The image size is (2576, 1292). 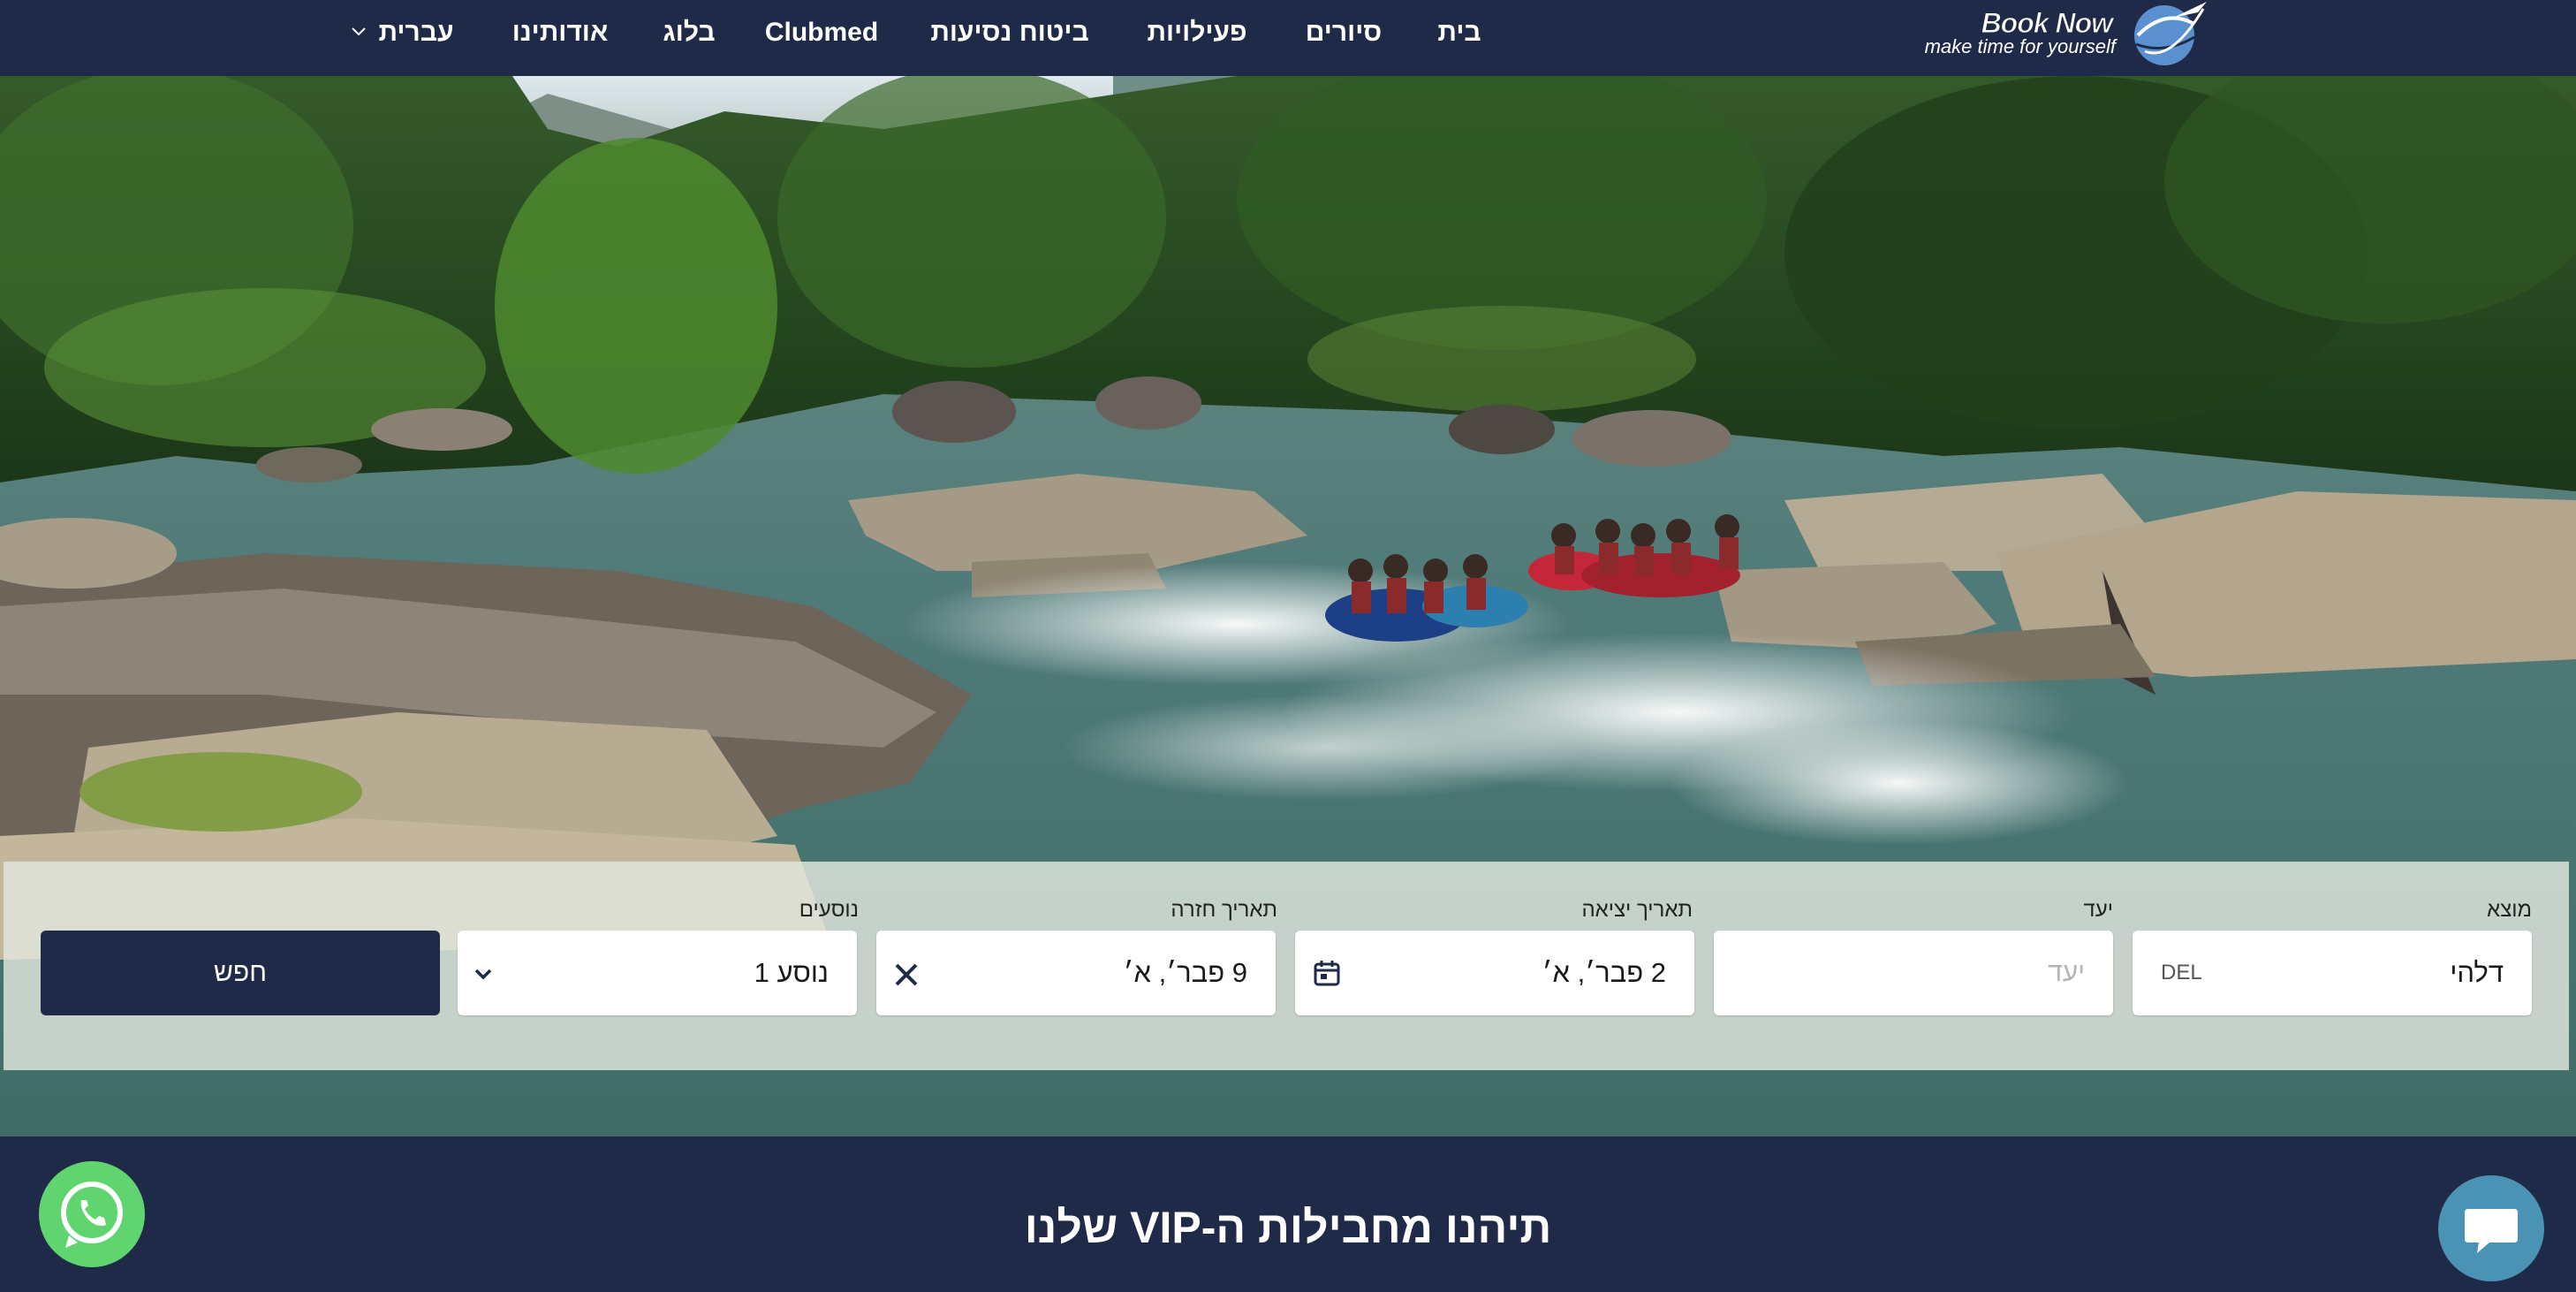 What do you see at coordinates (2098, 910) in the screenshot?
I see `destination-label: יעד` at bounding box center [2098, 910].